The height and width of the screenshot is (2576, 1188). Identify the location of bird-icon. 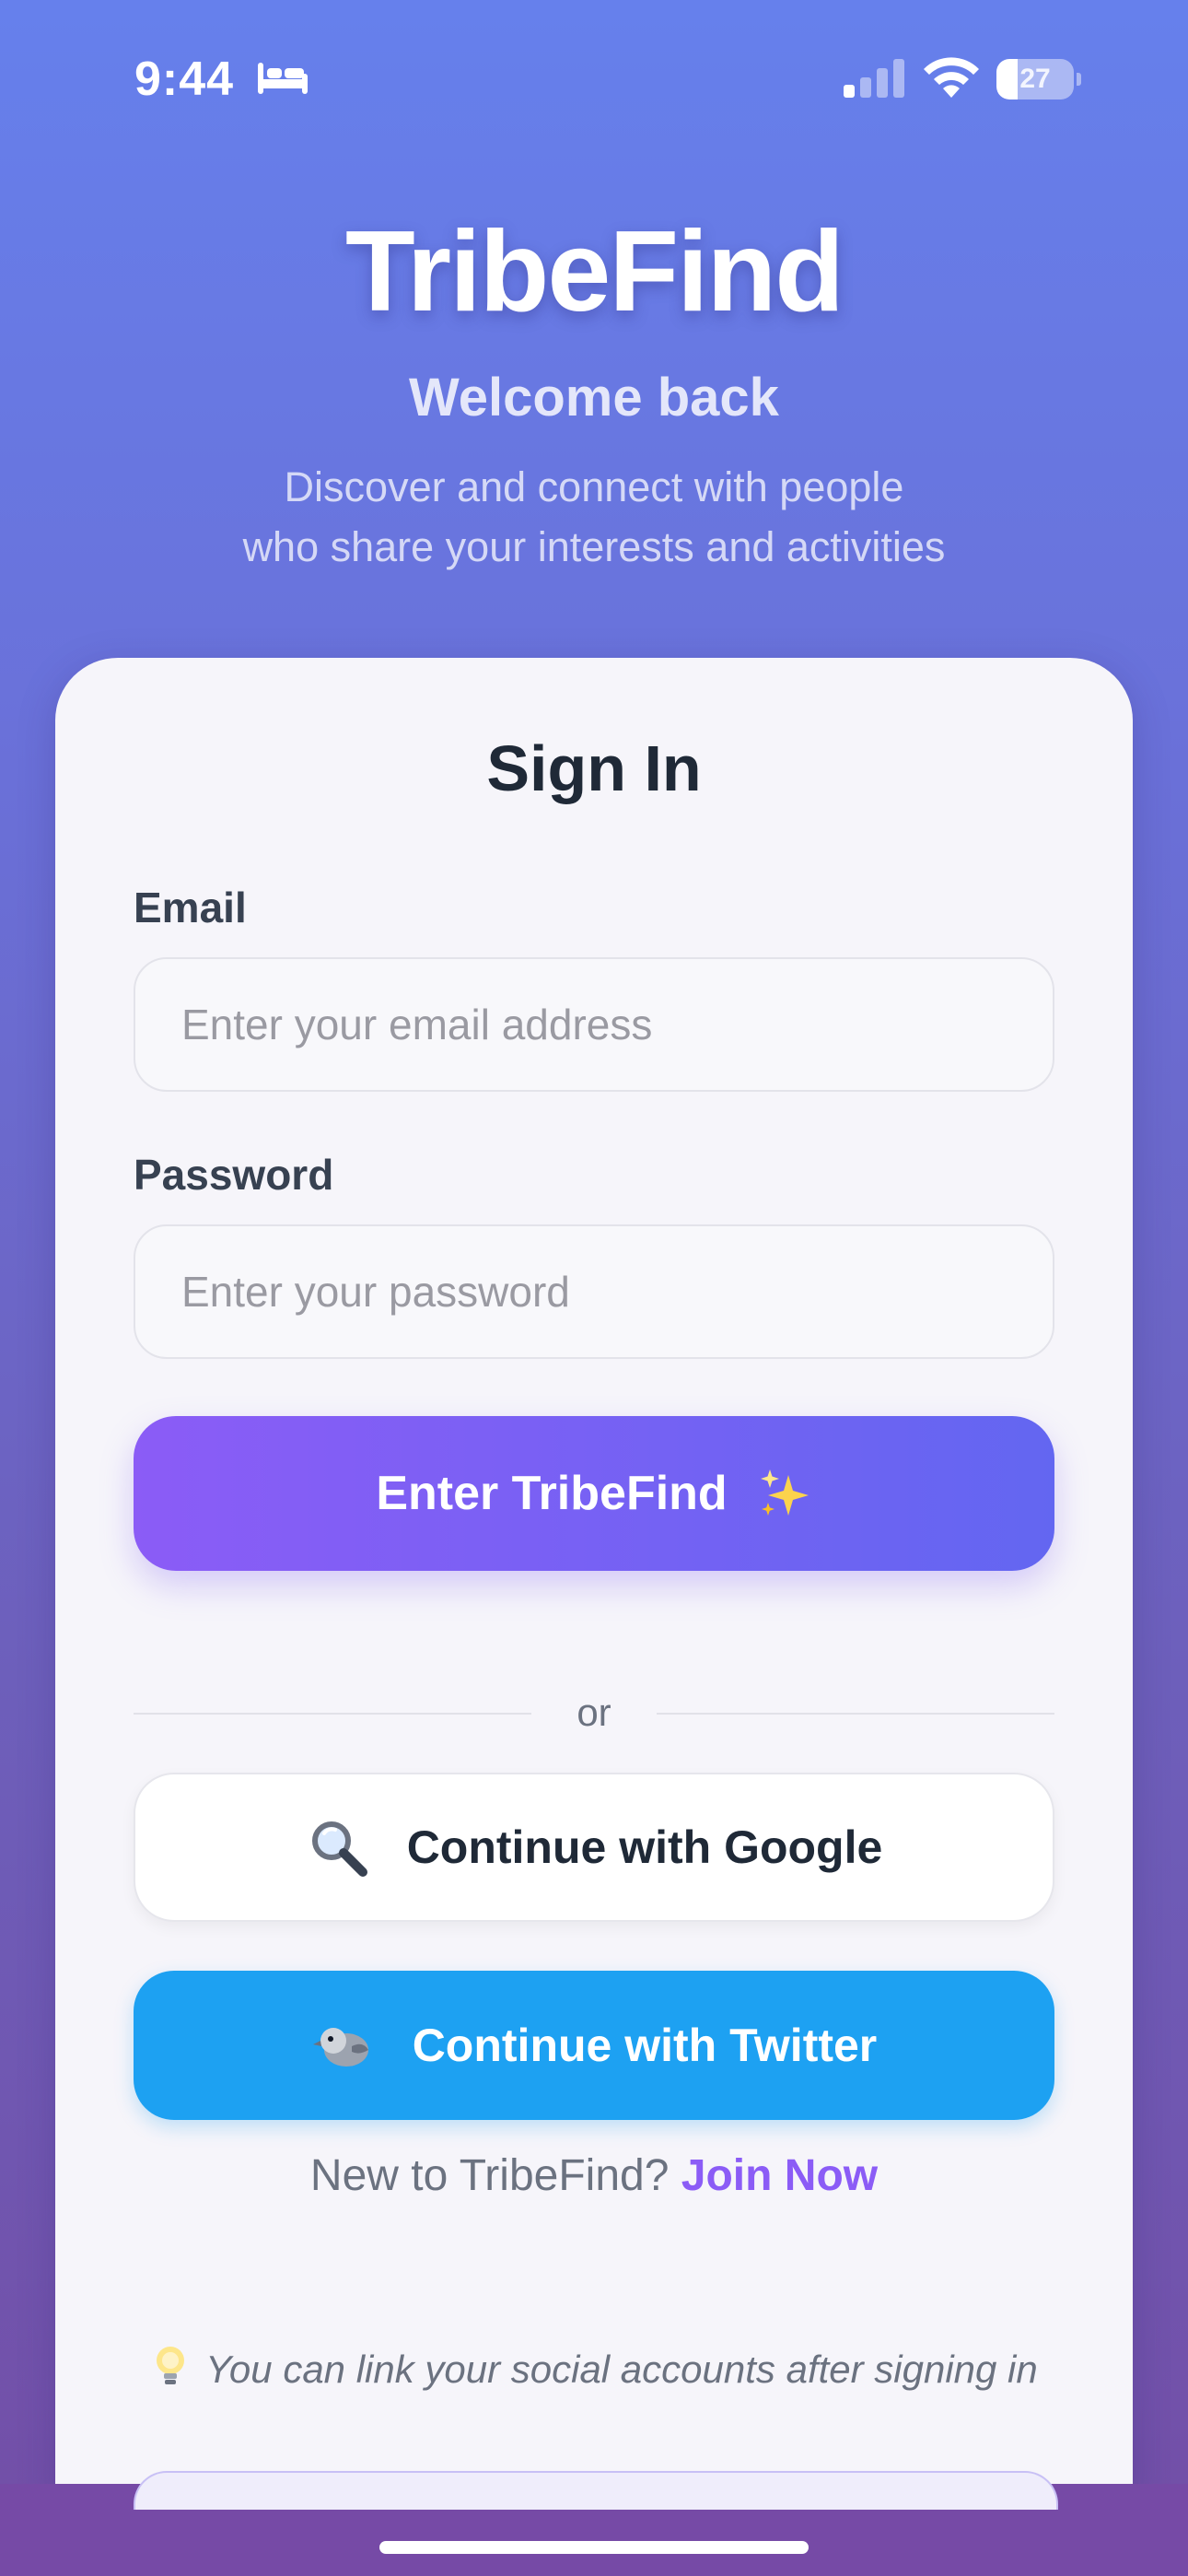
(340, 2047).